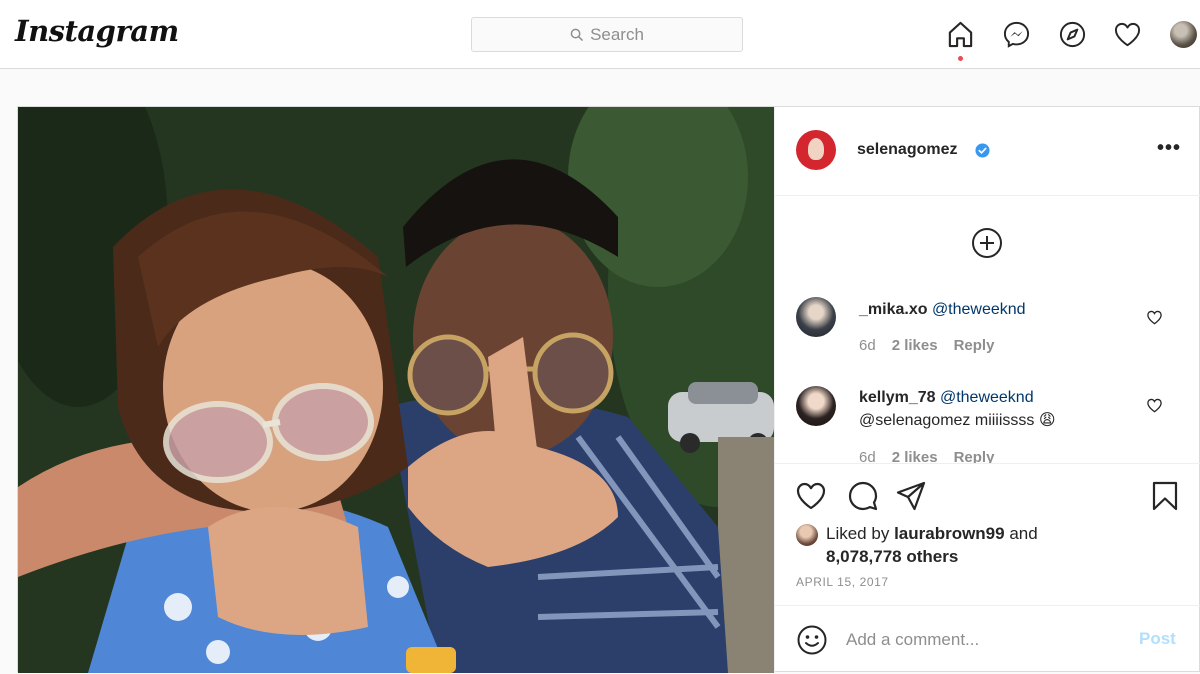  I want to click on search-placeholder: Search, so click(617, 34).